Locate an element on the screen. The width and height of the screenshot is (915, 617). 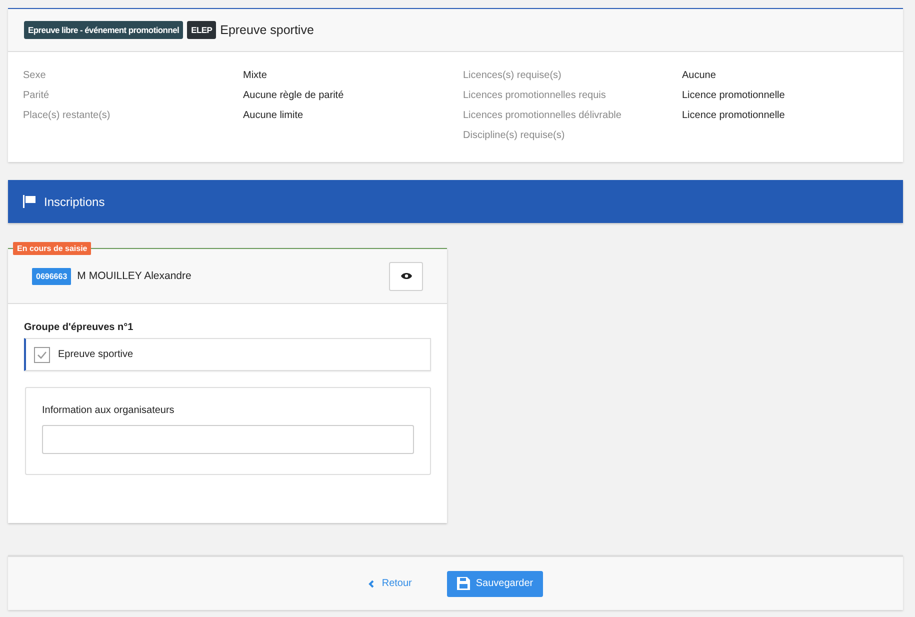
view-button is located at coordinates (406, 276).